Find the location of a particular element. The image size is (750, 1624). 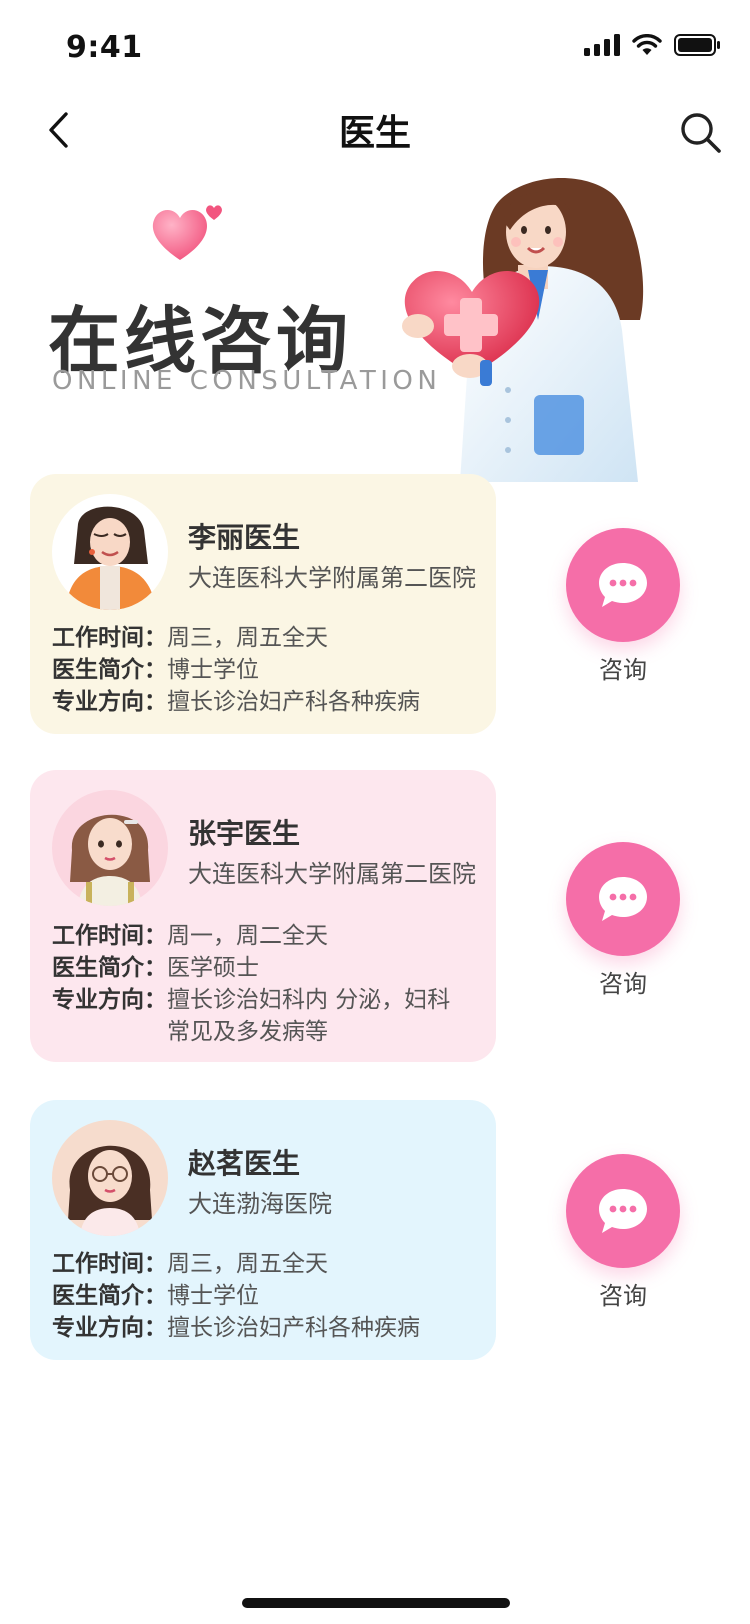

intro-value: 医学硕士 is located at coordinates (213, 968).